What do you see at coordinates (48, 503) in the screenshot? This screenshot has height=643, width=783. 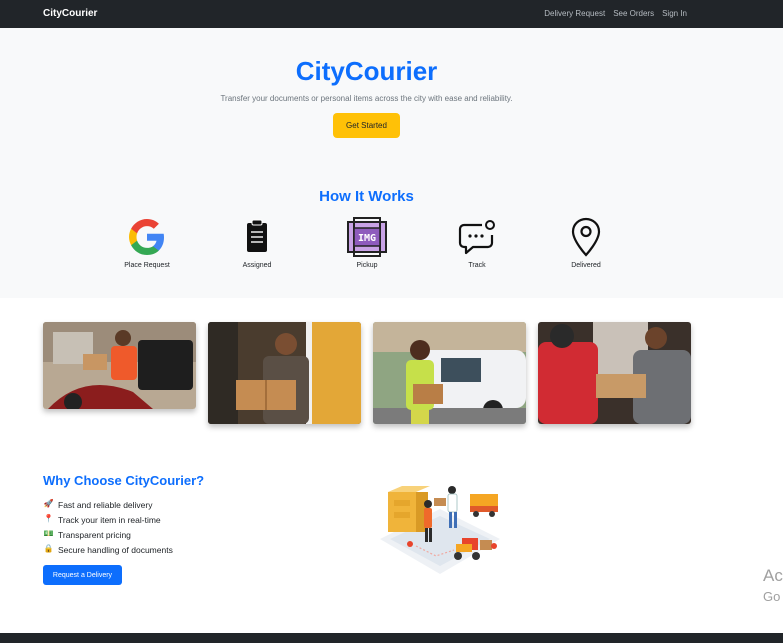 I see `rocket-icon: 🚀` at bounding box center [48, 503].